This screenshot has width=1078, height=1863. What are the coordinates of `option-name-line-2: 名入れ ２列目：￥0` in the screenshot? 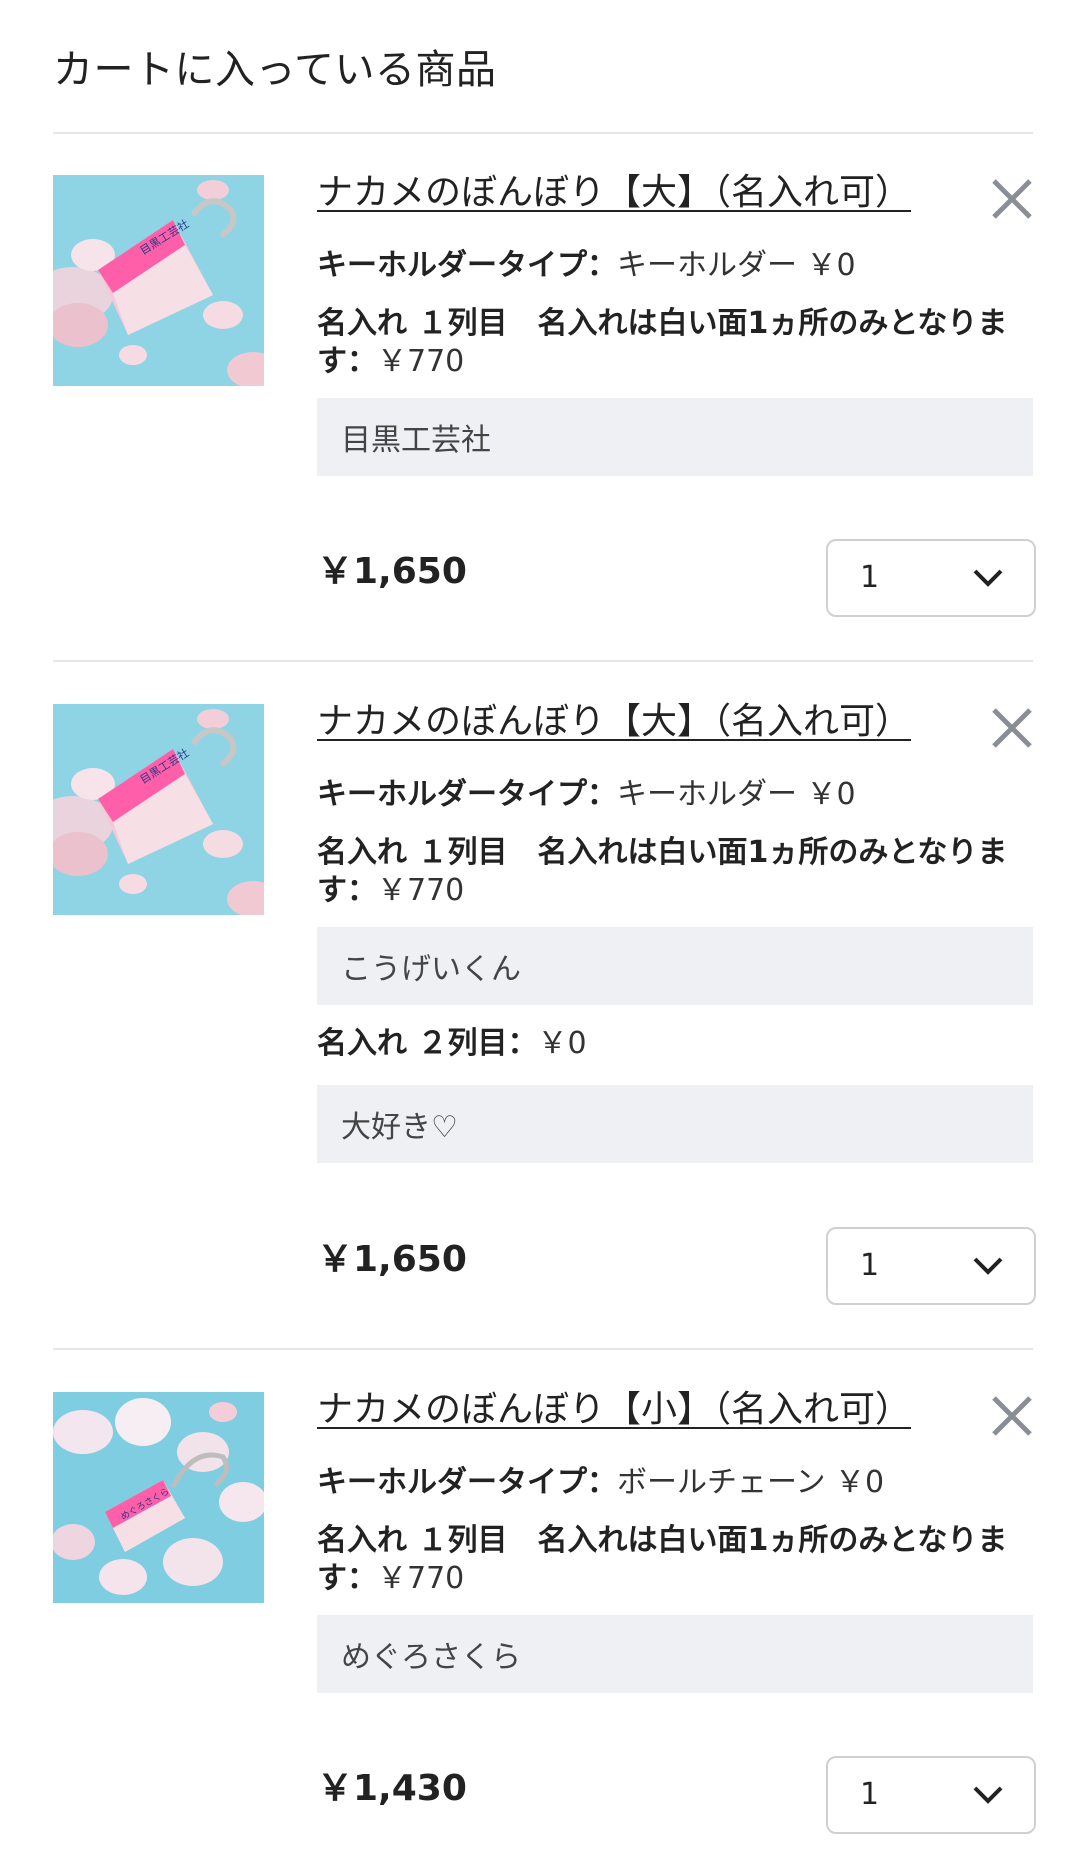 It's located at (667, 1044).